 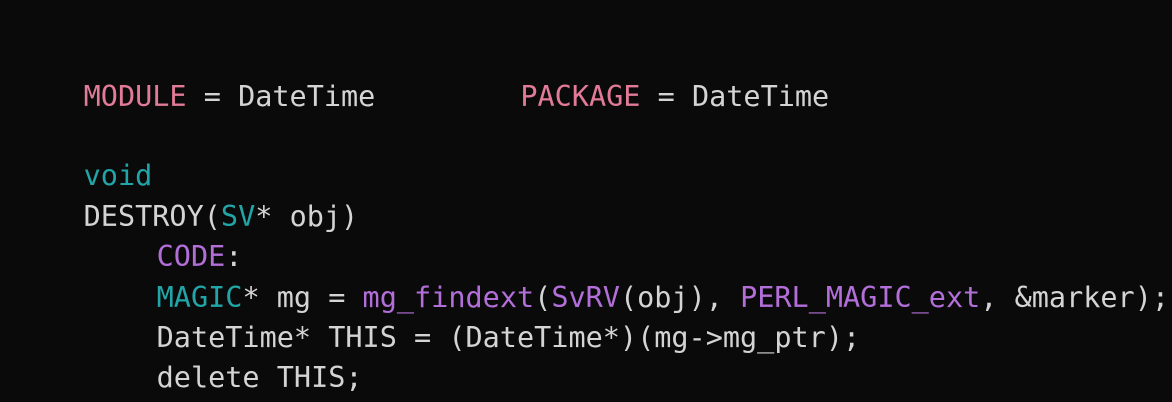 What do you see at coordinates (189, 356) in the screenshot?
I see `code-line-delete: delete THIS;` at bounding box center [189, 356].